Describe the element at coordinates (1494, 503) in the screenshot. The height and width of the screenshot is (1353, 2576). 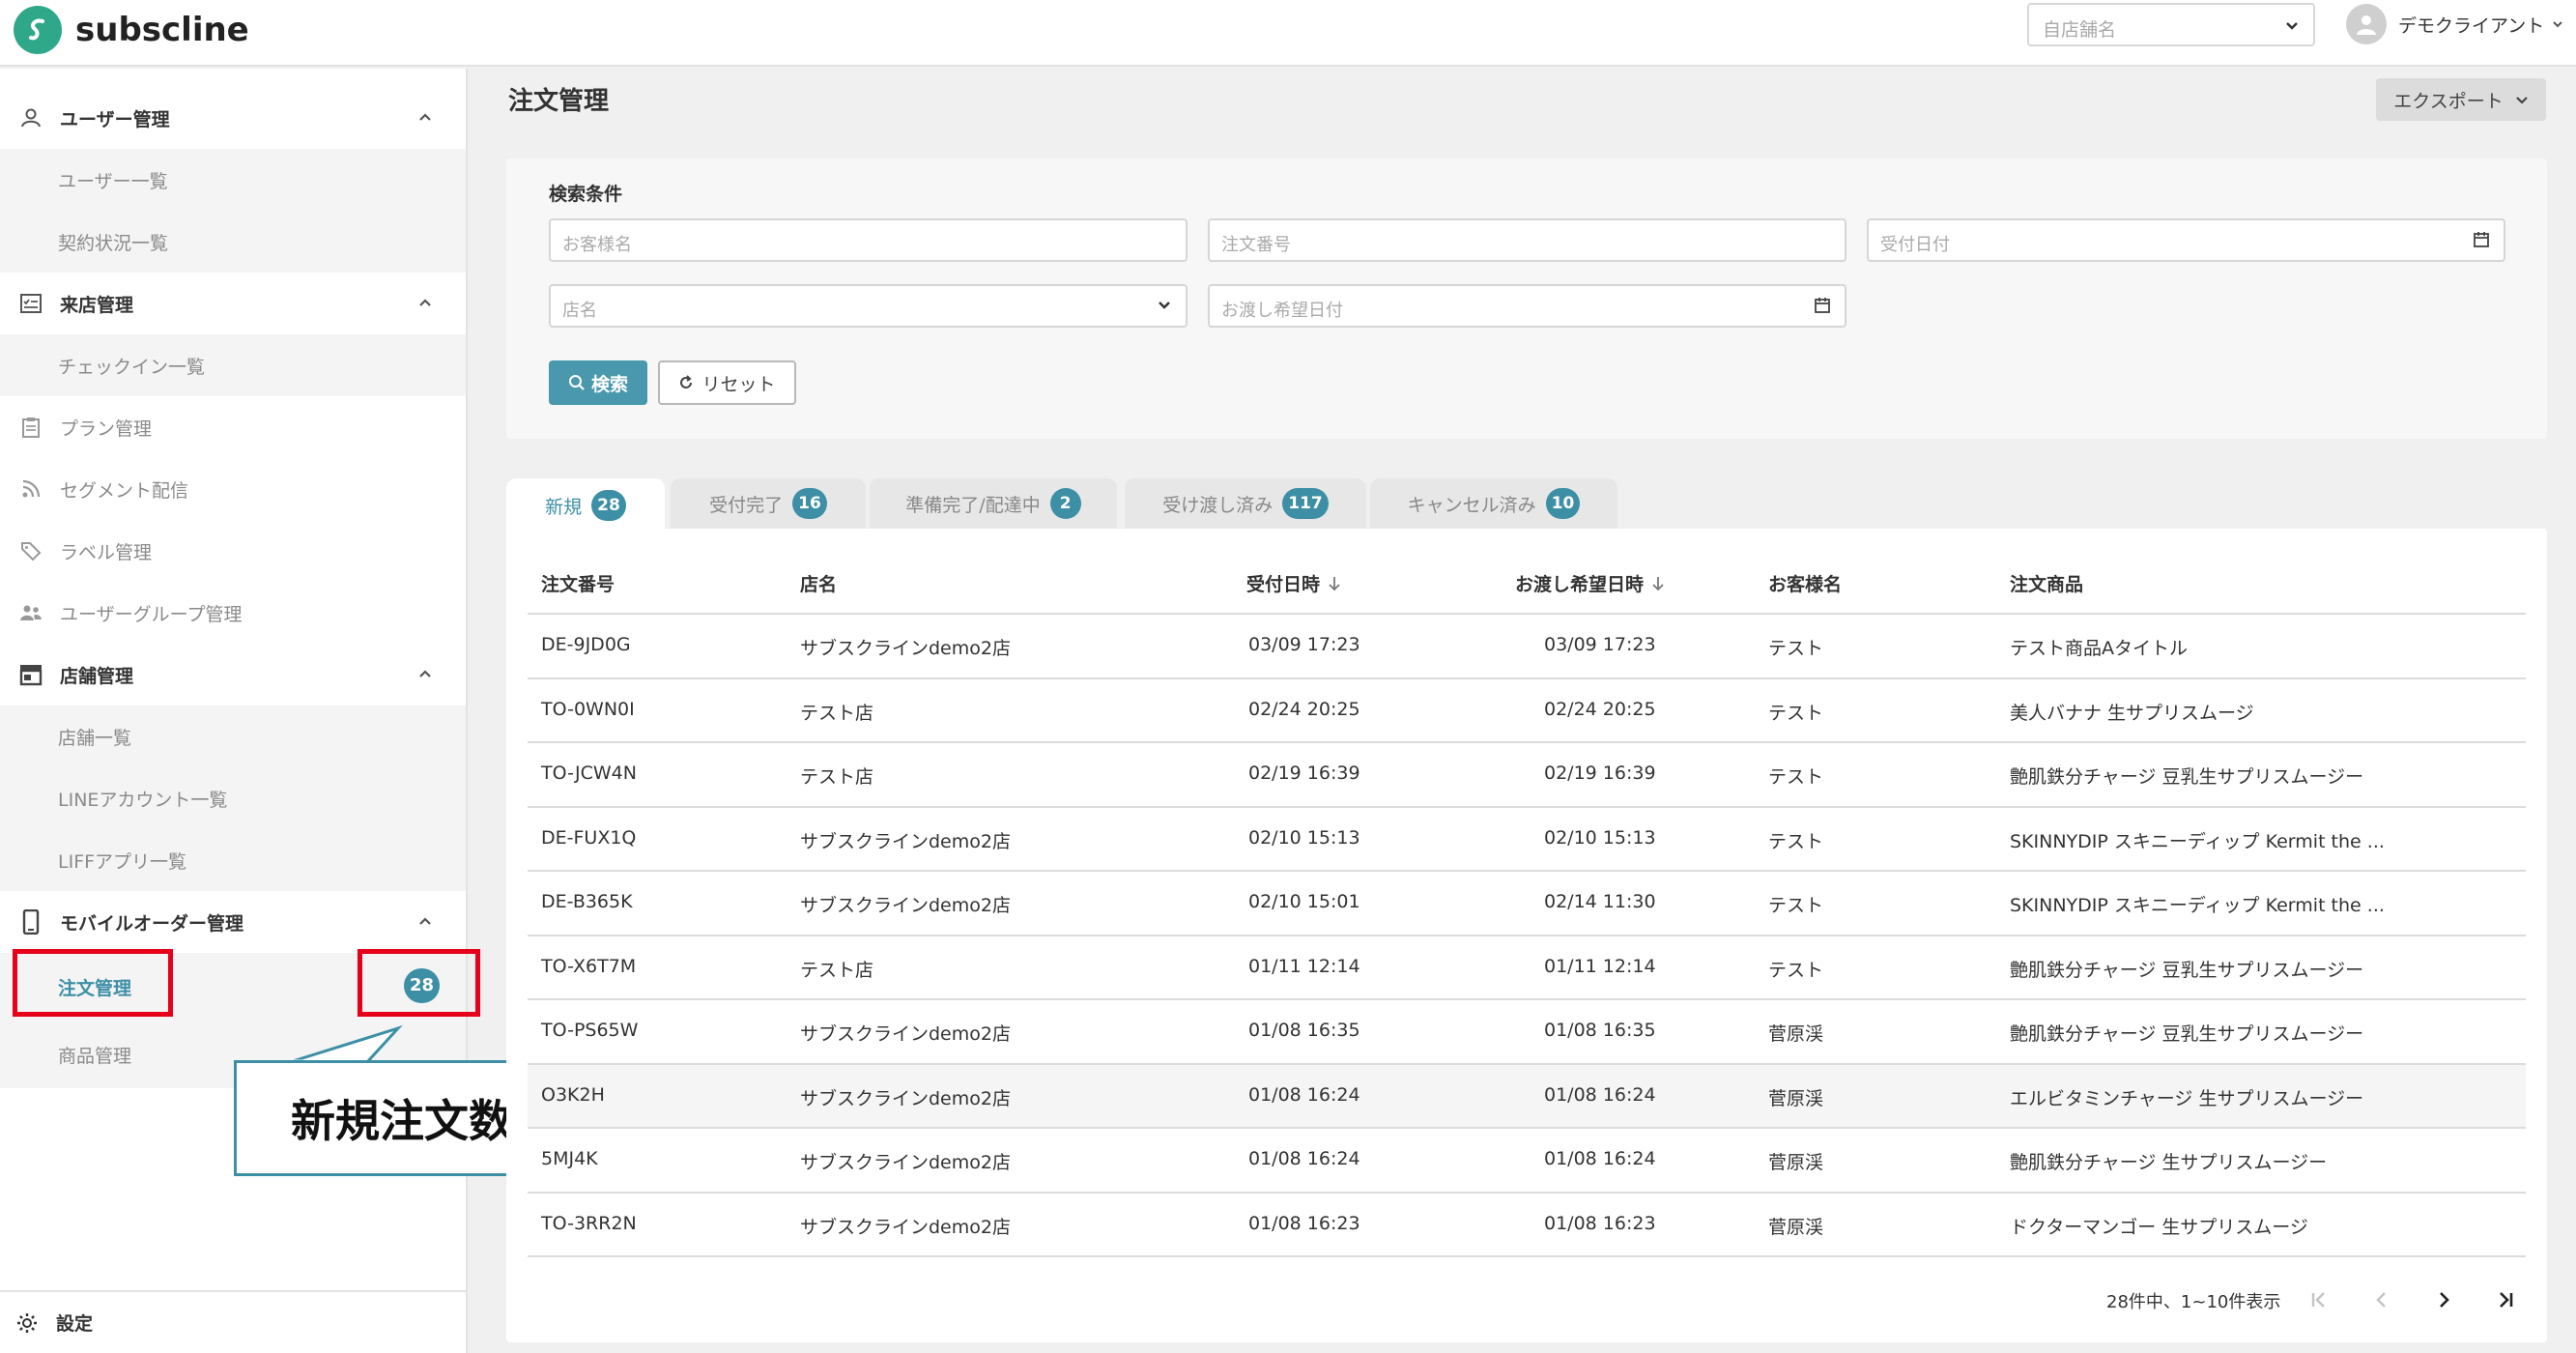
I see `tab-cancelled: キャンセル済み 10` at that location.